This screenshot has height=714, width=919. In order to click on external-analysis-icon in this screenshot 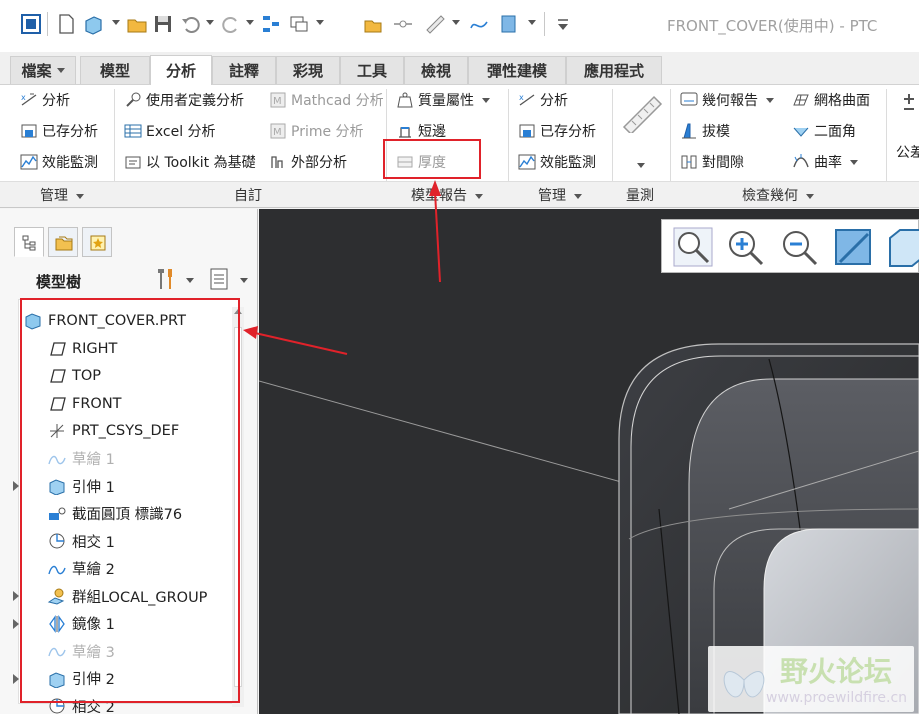, I will do `click(277, 162)`.